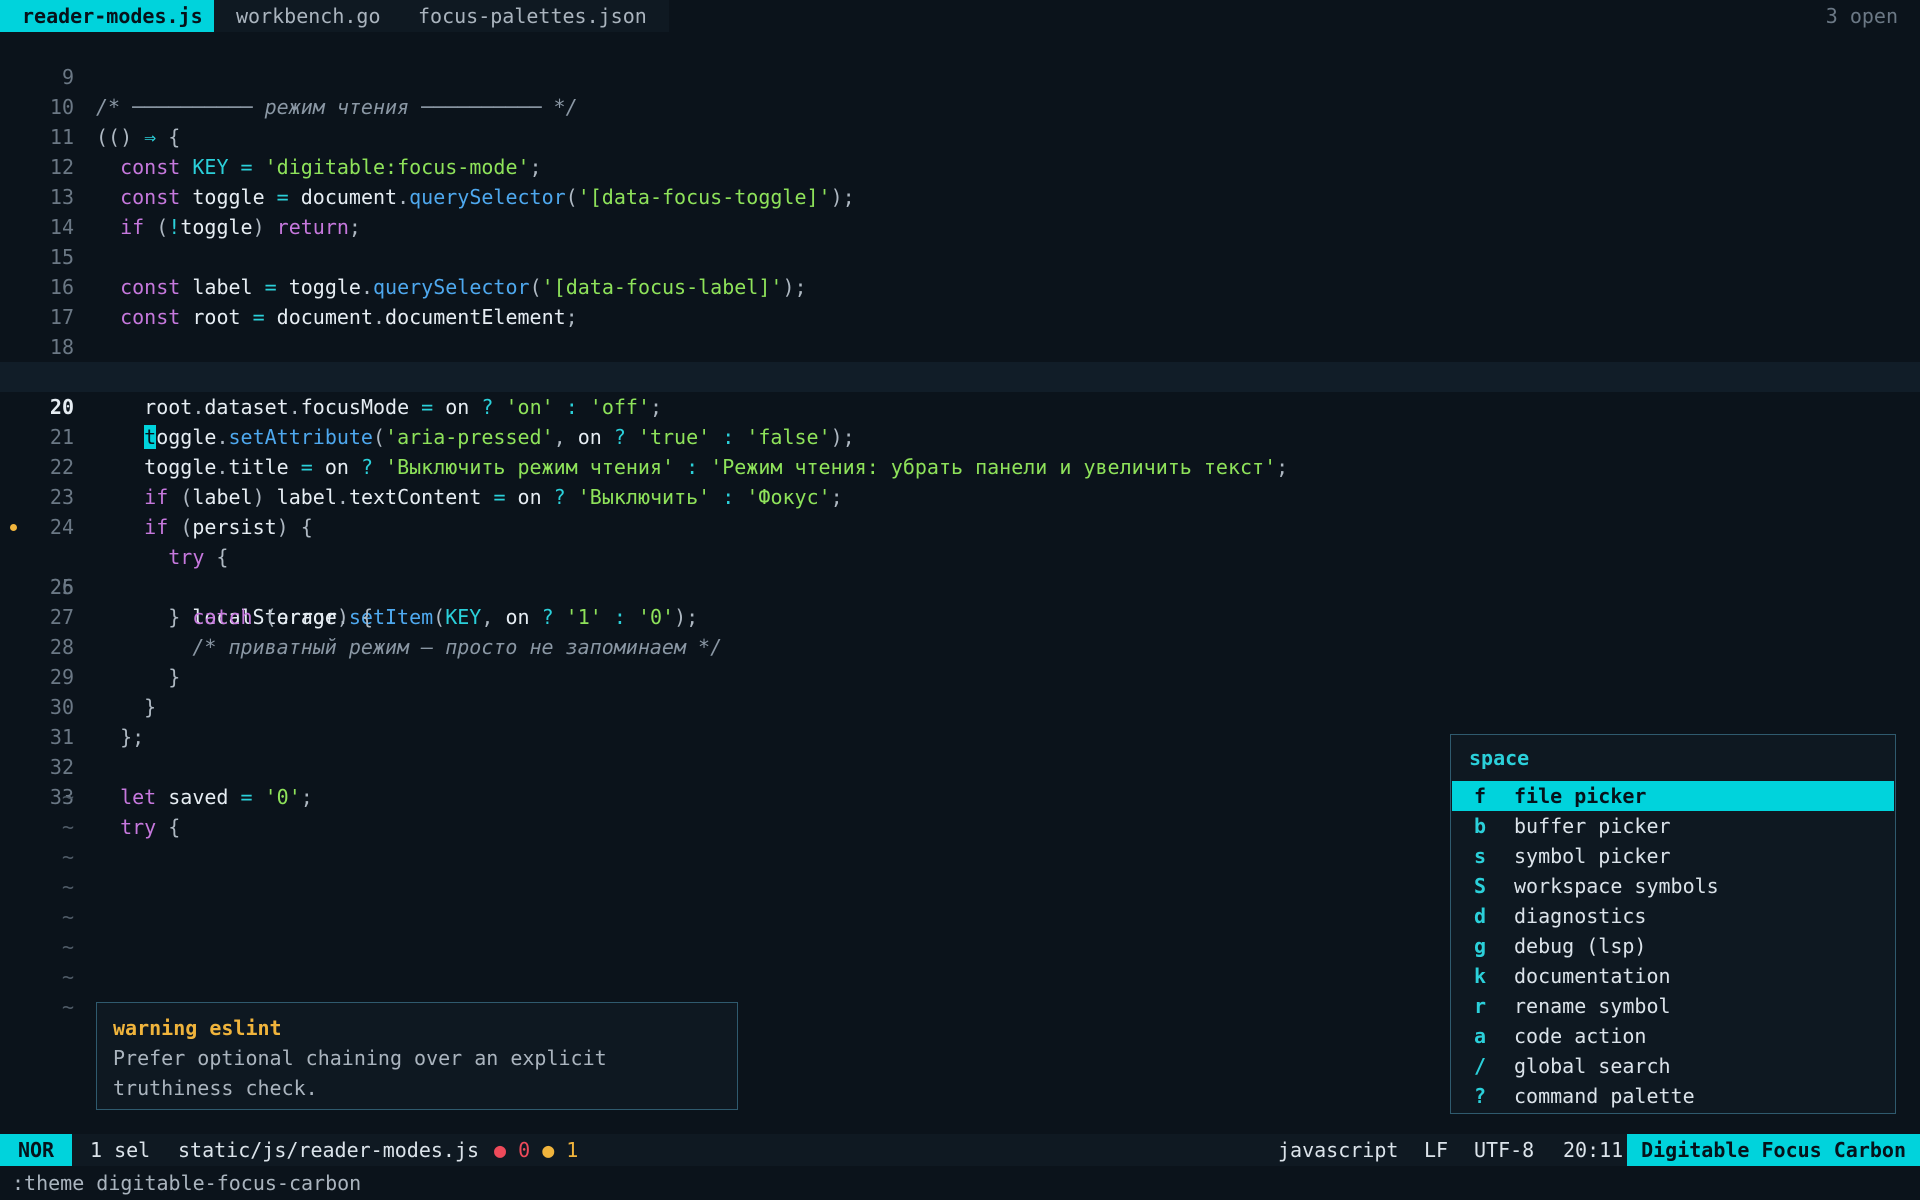  Describe the element at coordinates (960, 210) in the screenshot. I see `code-line: 14` at that location.